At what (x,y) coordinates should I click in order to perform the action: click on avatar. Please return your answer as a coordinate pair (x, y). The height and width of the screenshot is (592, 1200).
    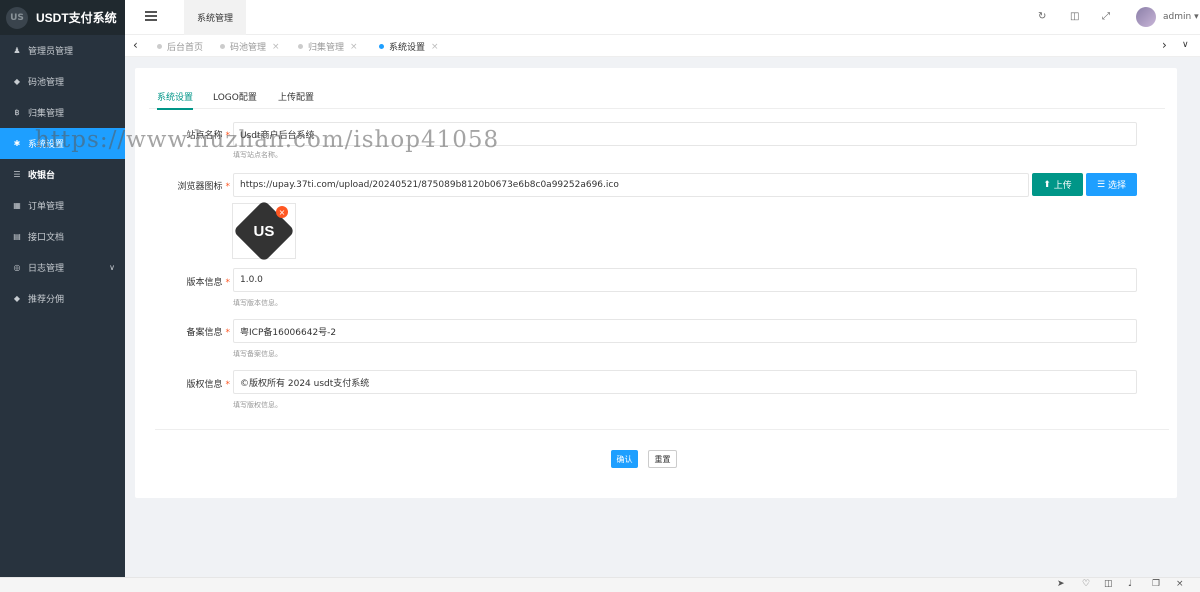
    Looking at the image, I should click on (1146, 17).